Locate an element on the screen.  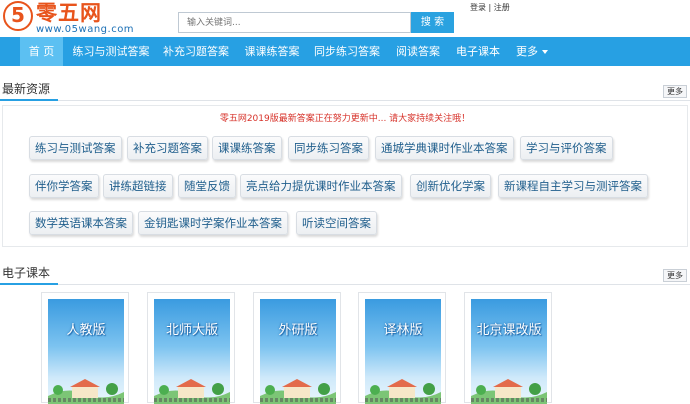
nav-lesson-practice-answers: 课课练答案 is located at coordinates (272, 51).